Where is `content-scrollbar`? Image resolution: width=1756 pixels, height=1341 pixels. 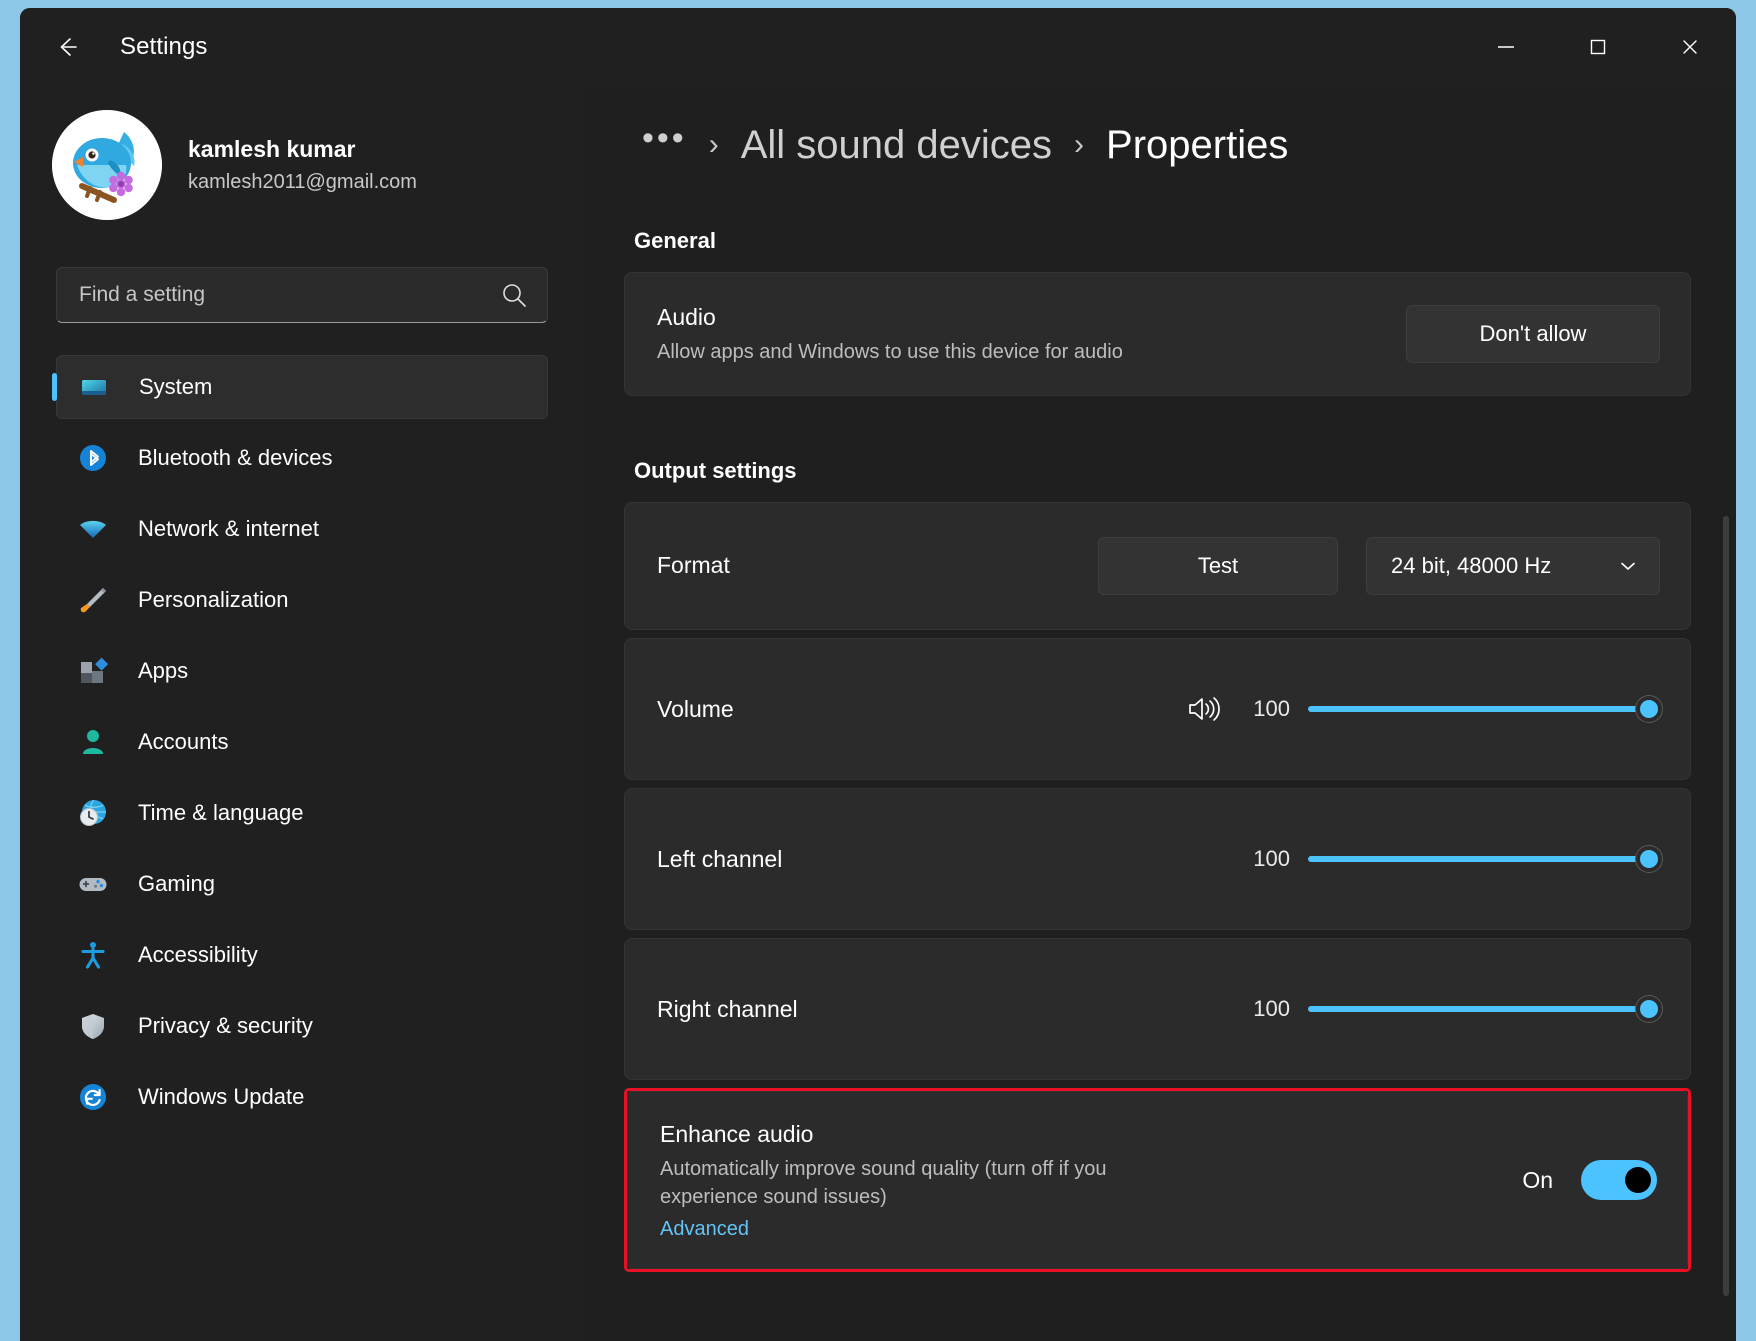
content-scrollbar is located at coordinates (1726, 906).